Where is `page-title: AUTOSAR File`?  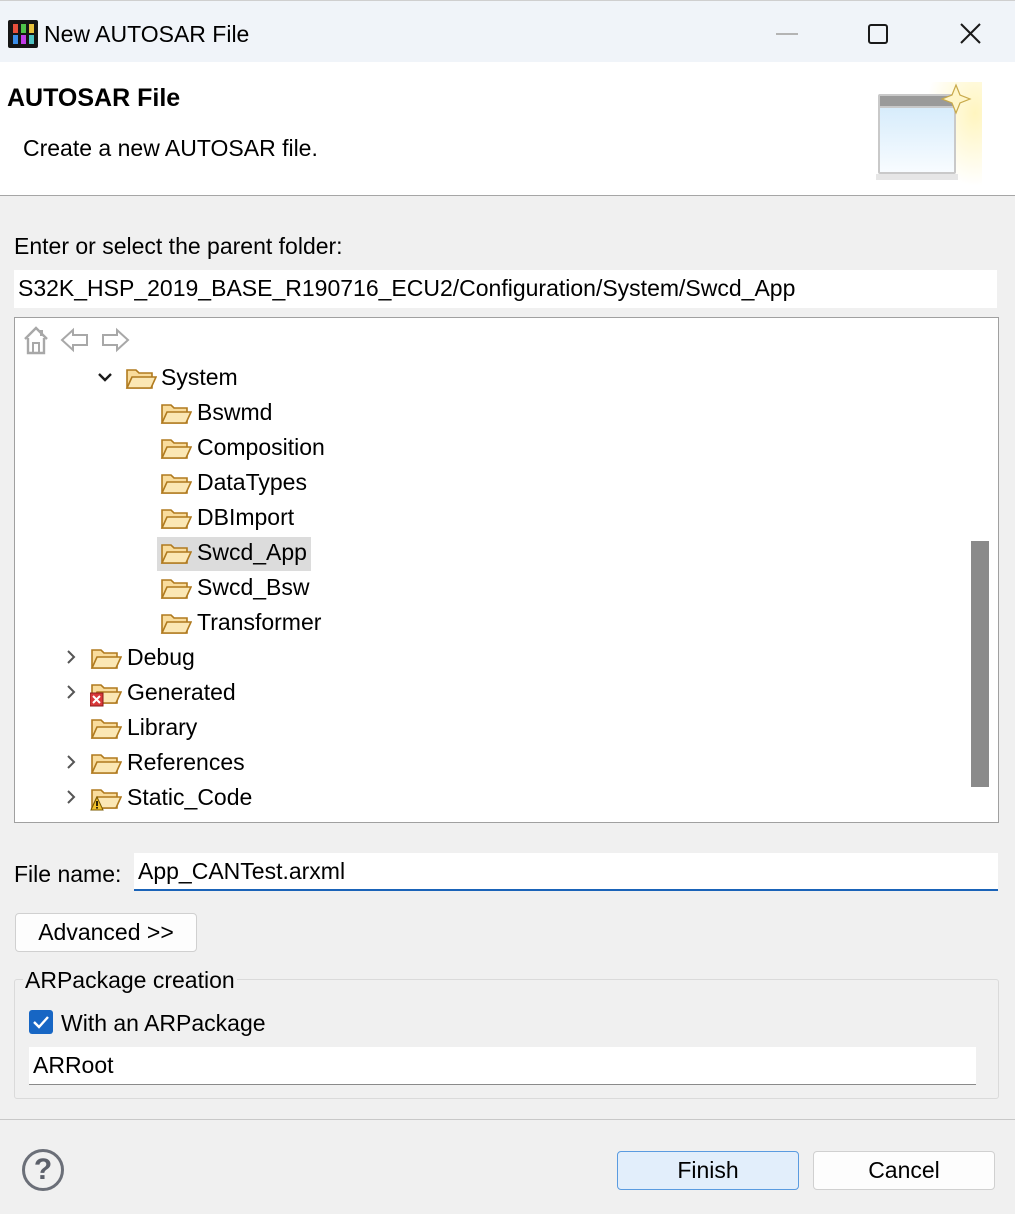
page-title: AUTOSAR File is located at coordinates (94, 98).